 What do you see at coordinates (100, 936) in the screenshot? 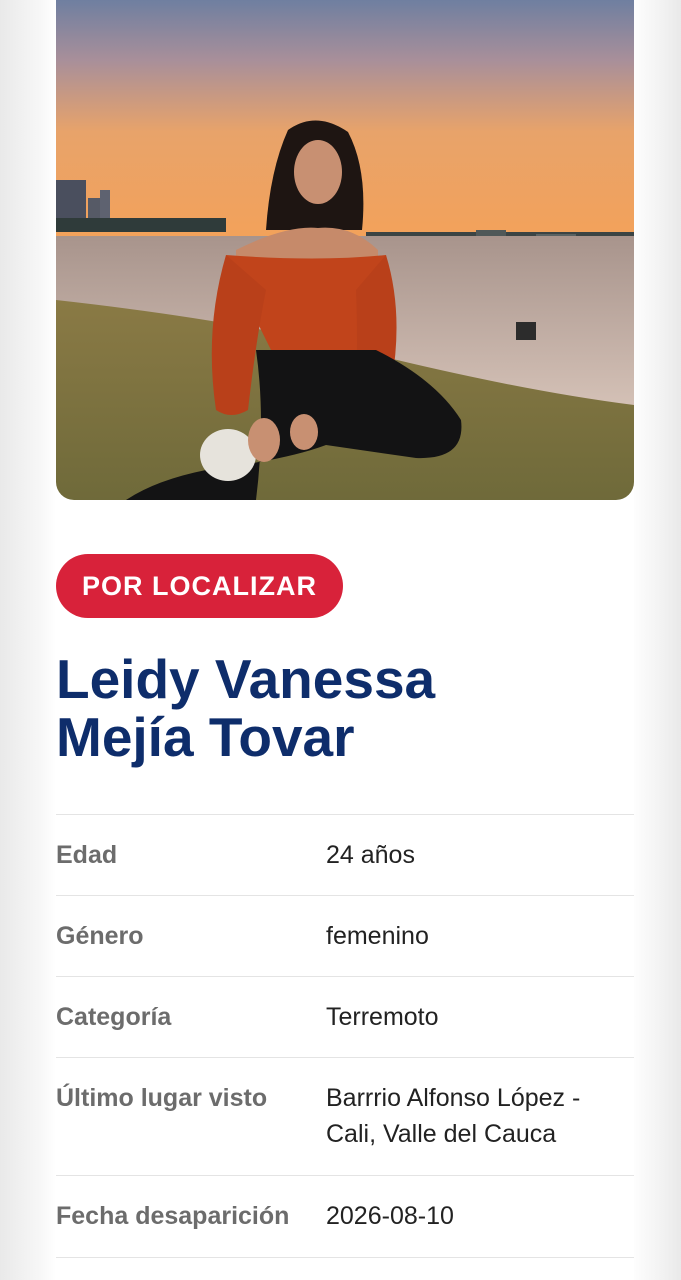
I see `detail-label-gender: Género` at bounding box center [100, 936].